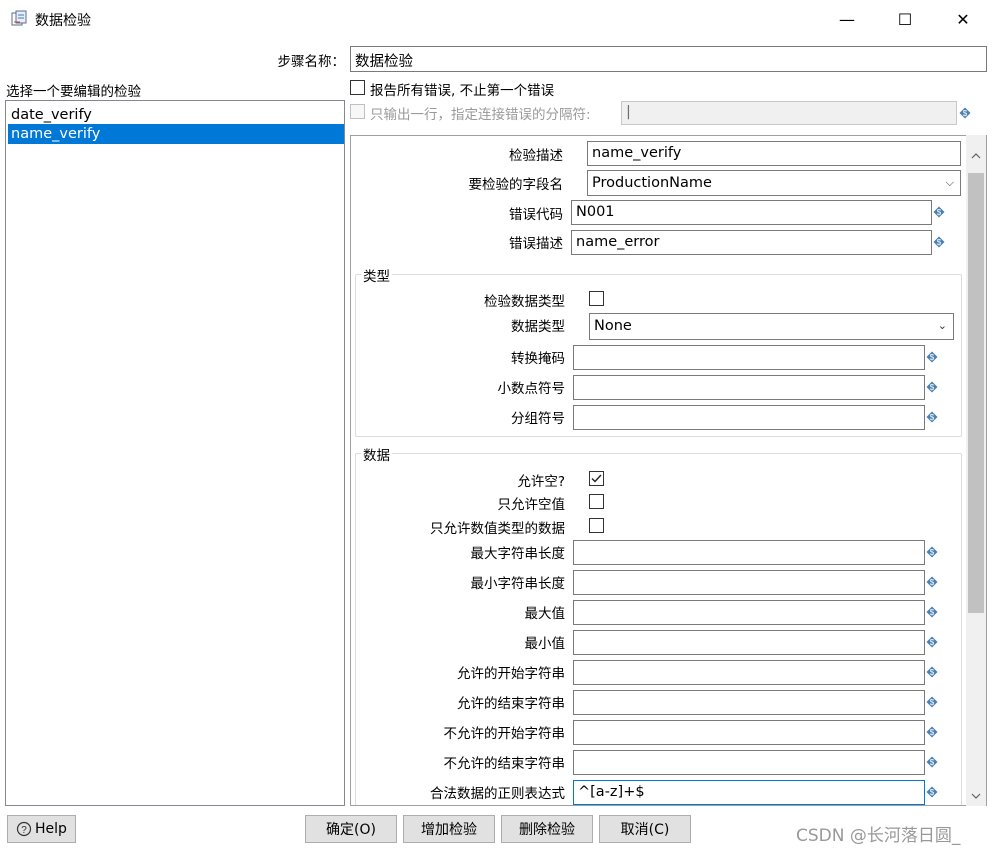 The image size is (993, 850). I want to click on step-name-label: 步骤名称：, so click(311, 62).